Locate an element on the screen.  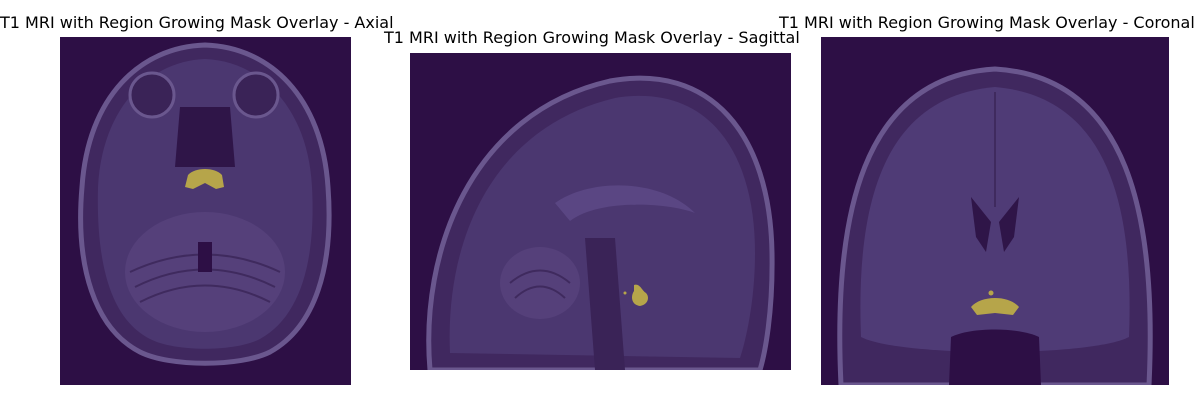
axial-right-eye is located at coordinates (256, 95).